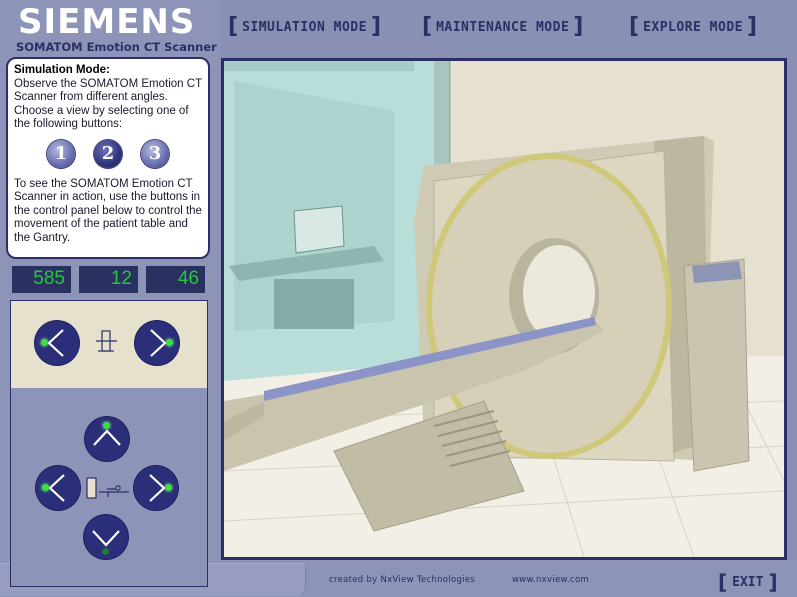 The height and width of the screenshot is (597, 797). What do you see at coordinates (107, 439) in the screenshot?
I see `table-up-button` at bounding box center [107, 439].